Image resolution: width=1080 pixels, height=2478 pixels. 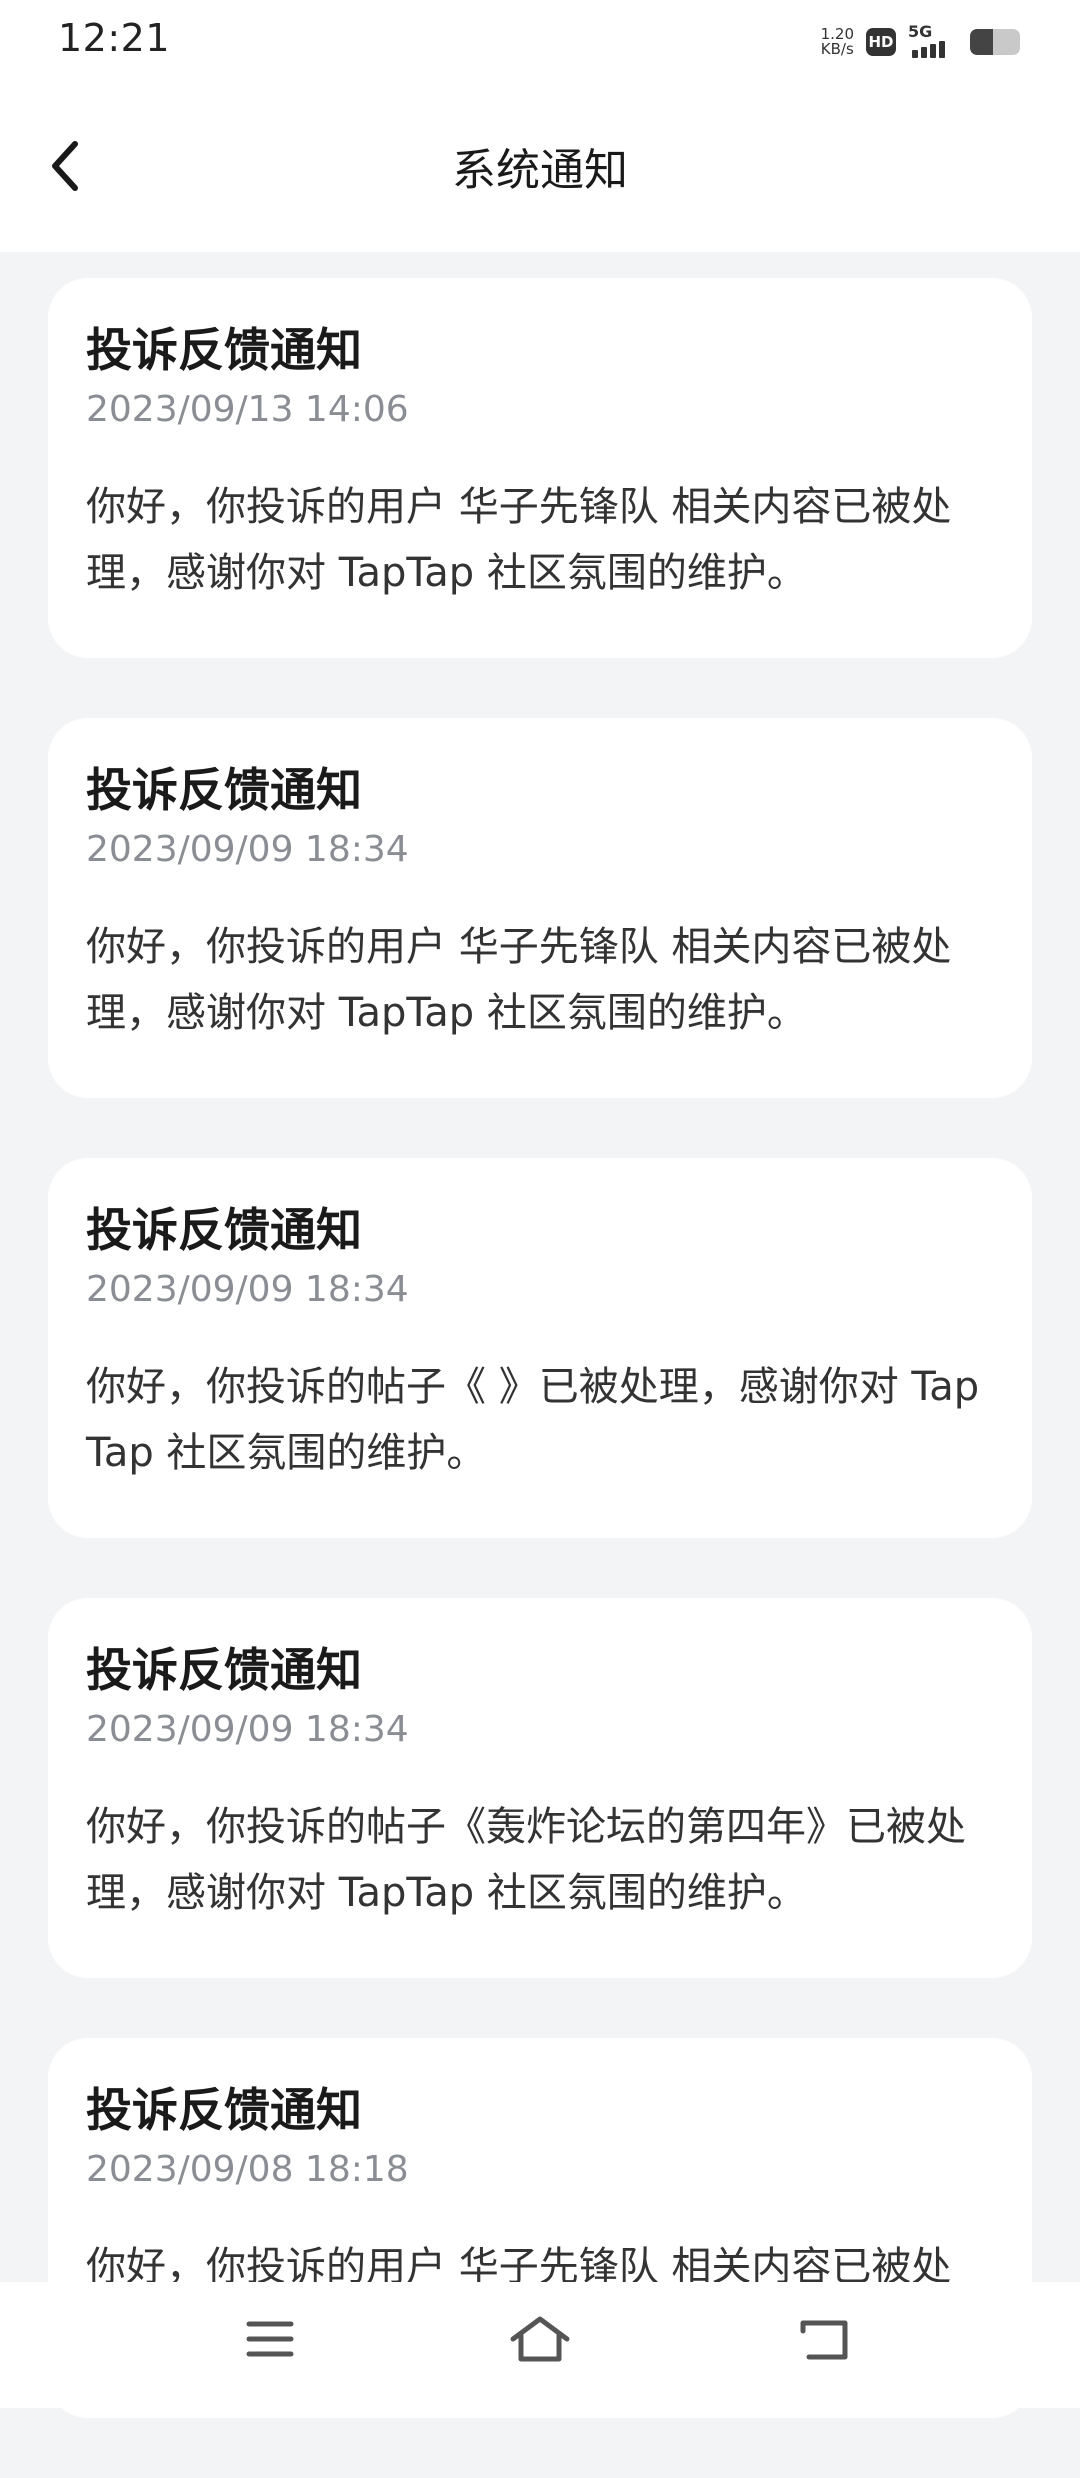 What do you see at coordinates (928, 49) in the screenshot?
I see `signal-bars` at bounding box center [928, 49].